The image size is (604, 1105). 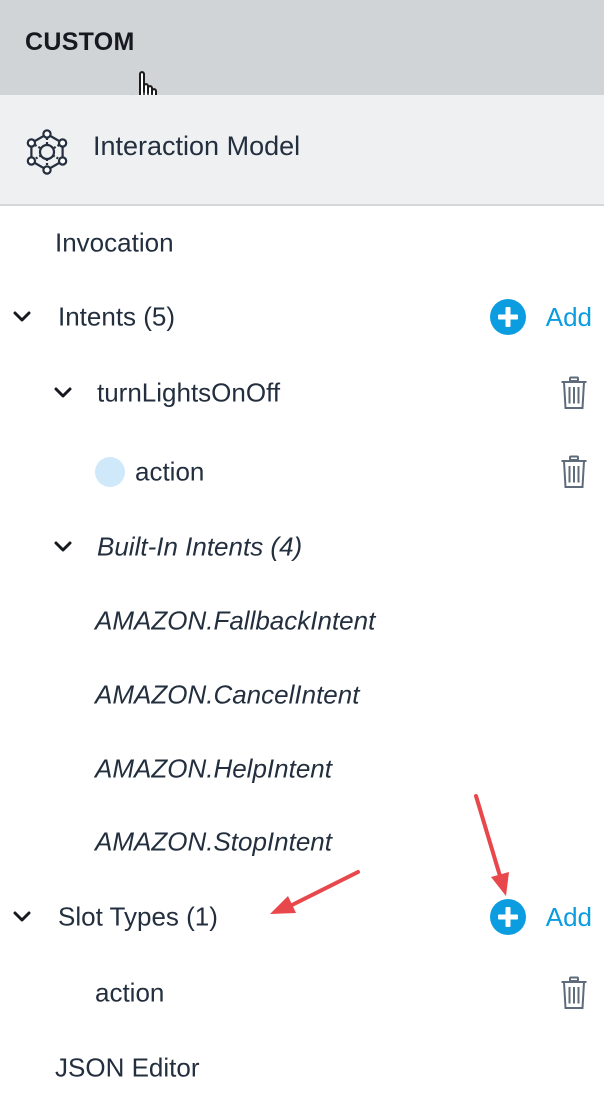 What do you see at coordinates (189, 392) in the screenshot?
I see `intent-label: turnLightsOnOff` at bounding box center [189, 392].